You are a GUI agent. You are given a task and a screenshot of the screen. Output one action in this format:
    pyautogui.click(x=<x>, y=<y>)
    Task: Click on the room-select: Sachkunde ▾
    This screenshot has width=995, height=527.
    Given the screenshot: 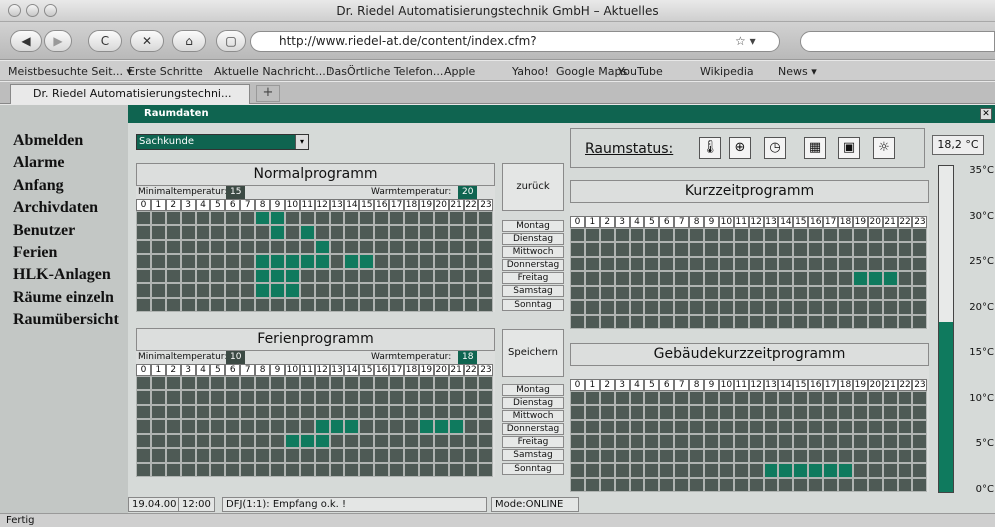 What is the action you would take?
    pyautogui.click(x=222, y=142)
    